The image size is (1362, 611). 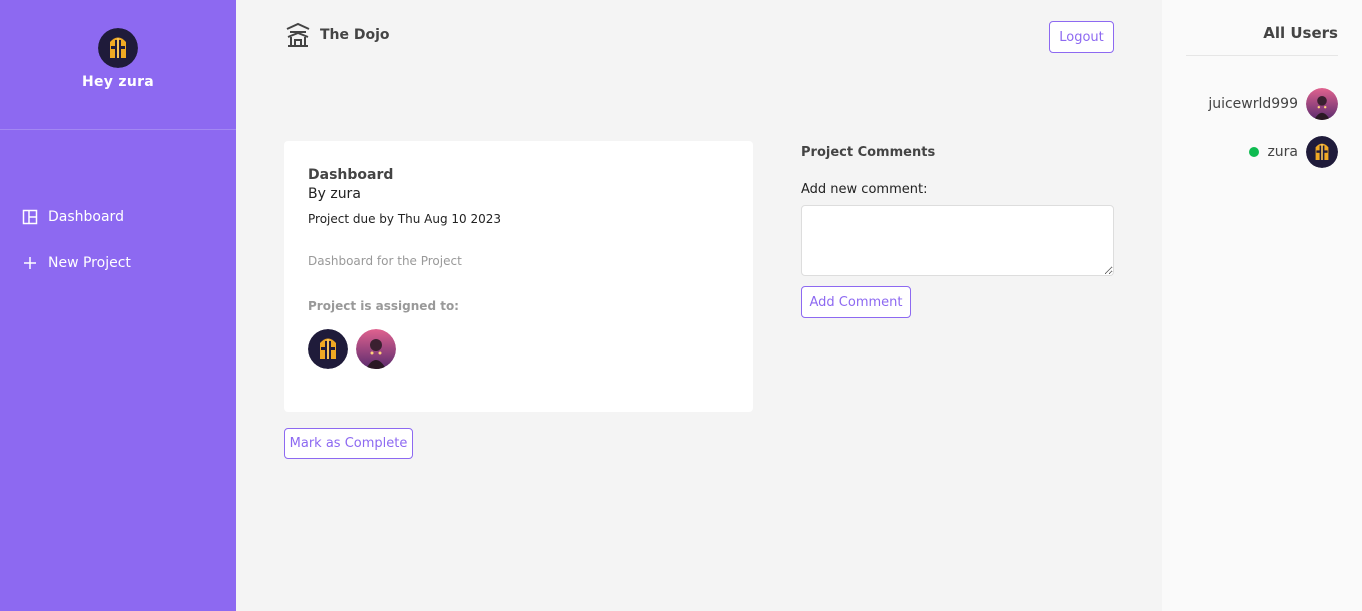 What do you see at coordinates (118, 48) in the screenshot?
I see `knight-helmet-icon` at bounding box center [118, 48].